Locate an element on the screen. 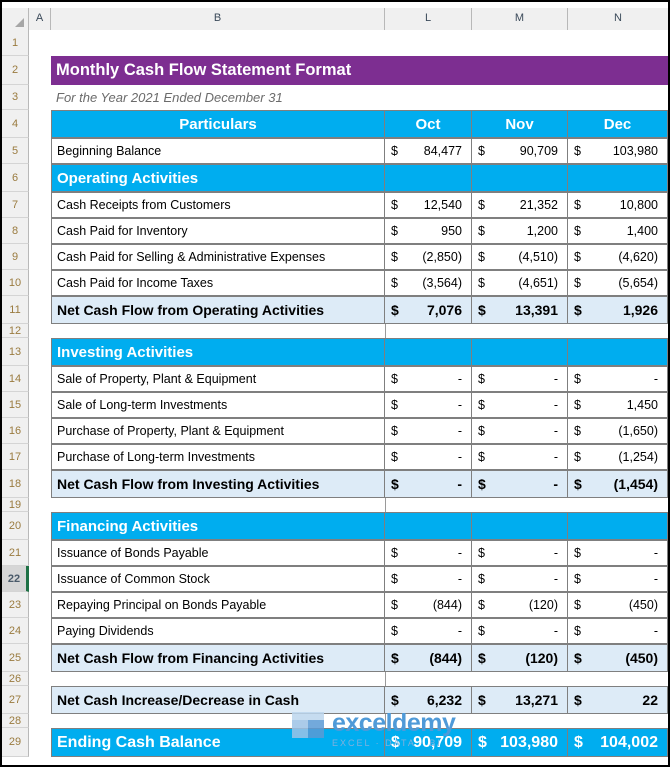  financing-total-value-oct: $ (844) is located at coordinates (428, 658).